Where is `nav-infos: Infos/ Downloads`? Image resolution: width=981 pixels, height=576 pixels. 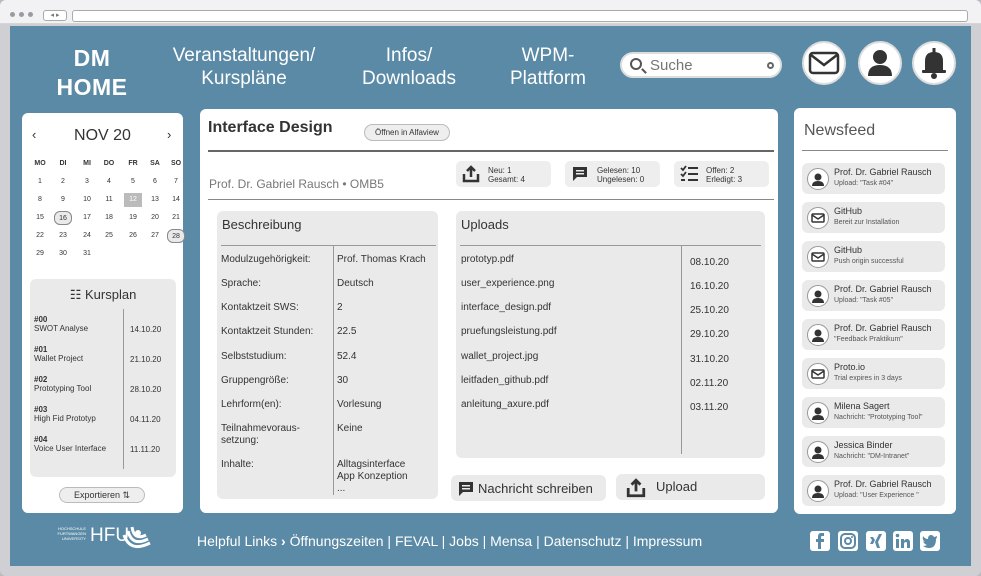
nav-infos: Infos/ Downloads is located at coordinates (409, 67).